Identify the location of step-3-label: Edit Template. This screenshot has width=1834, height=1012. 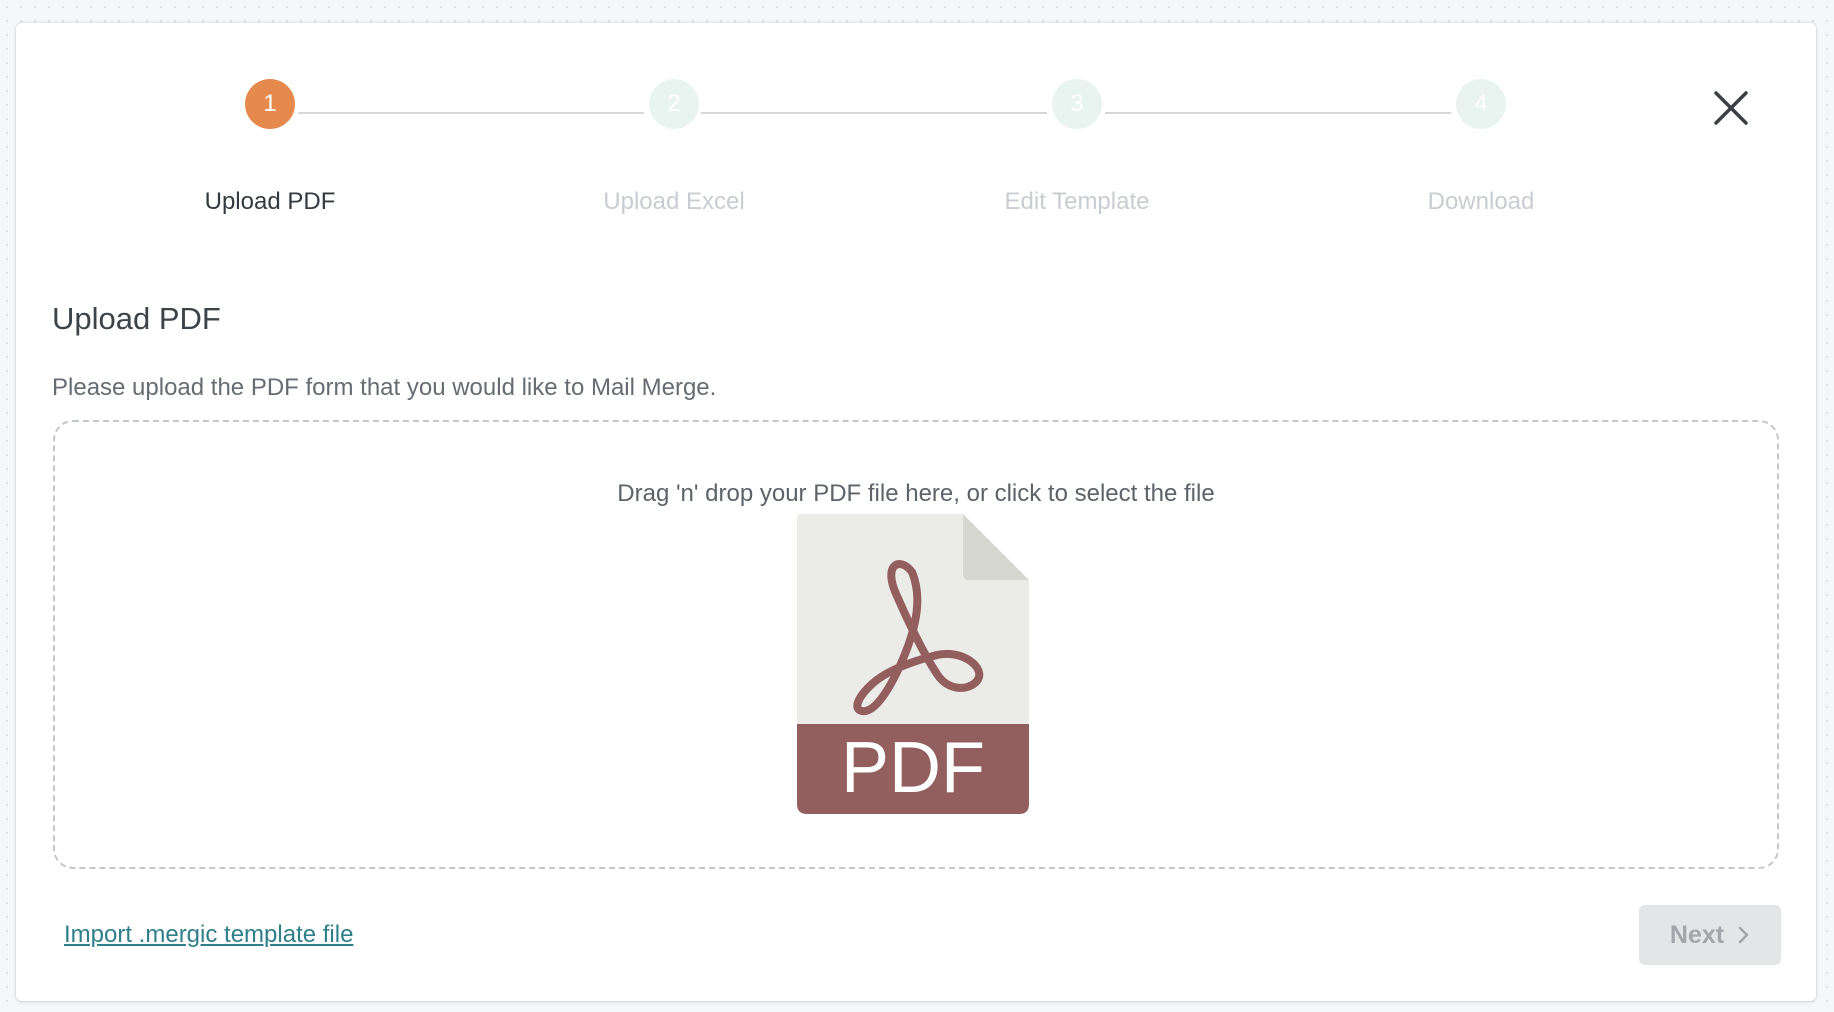
(1077, 201).